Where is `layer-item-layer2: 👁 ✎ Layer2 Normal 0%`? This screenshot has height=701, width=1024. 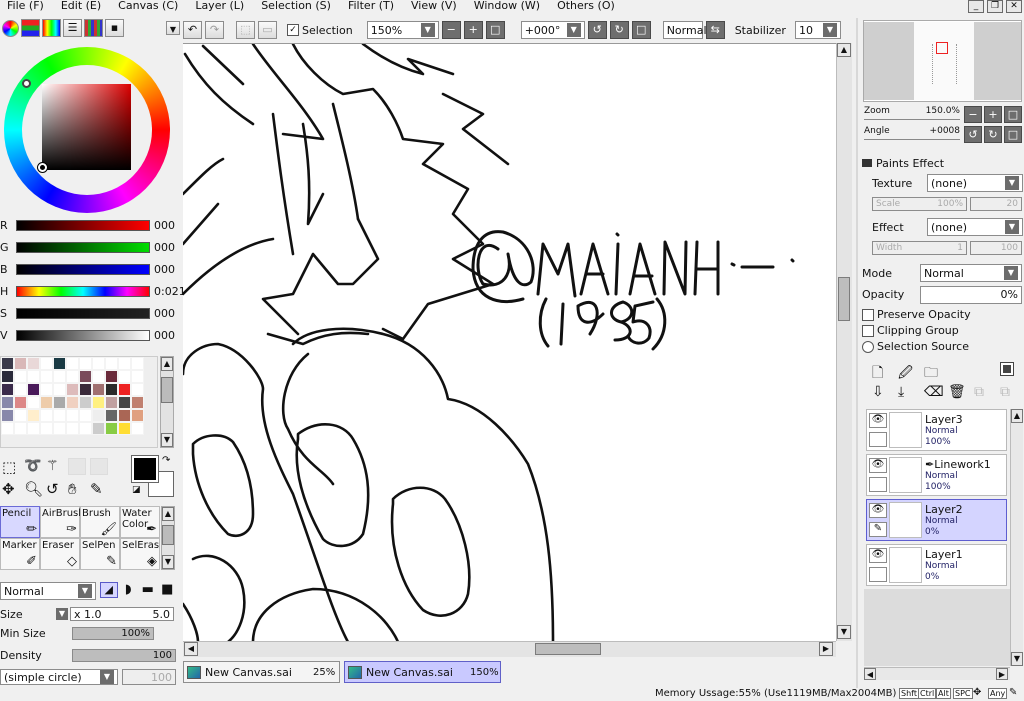 layer-item-layer2: 👁 ✎ Layer2 Normal 0% is located at coordinates (936, 520).